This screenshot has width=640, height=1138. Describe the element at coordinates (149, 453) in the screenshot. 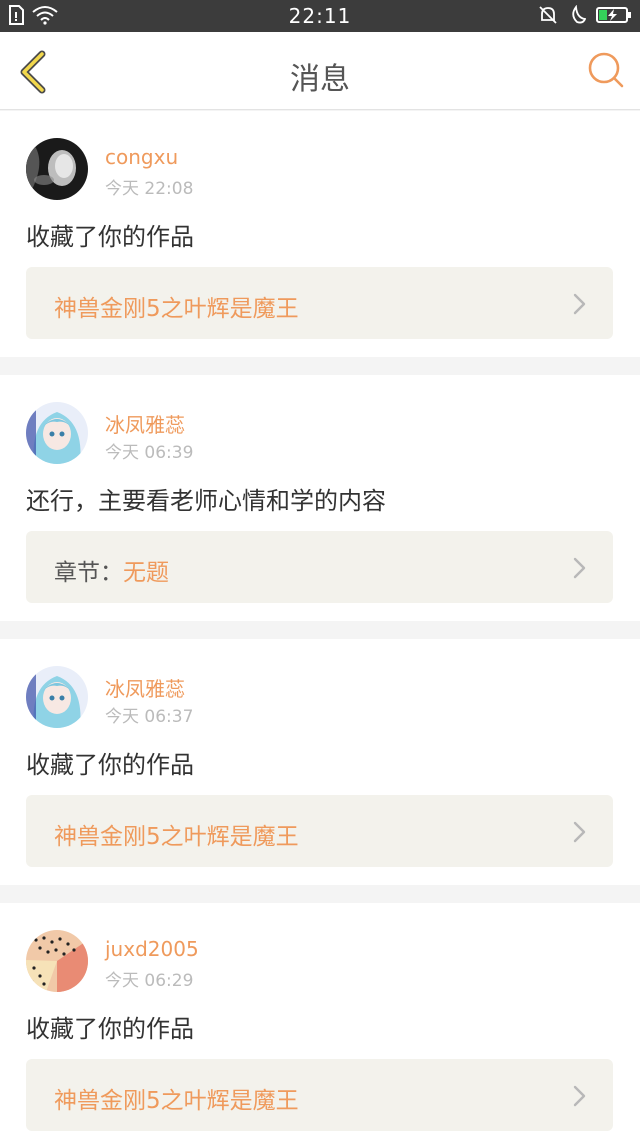

I see `message-time: 今天 06:39` at that location.